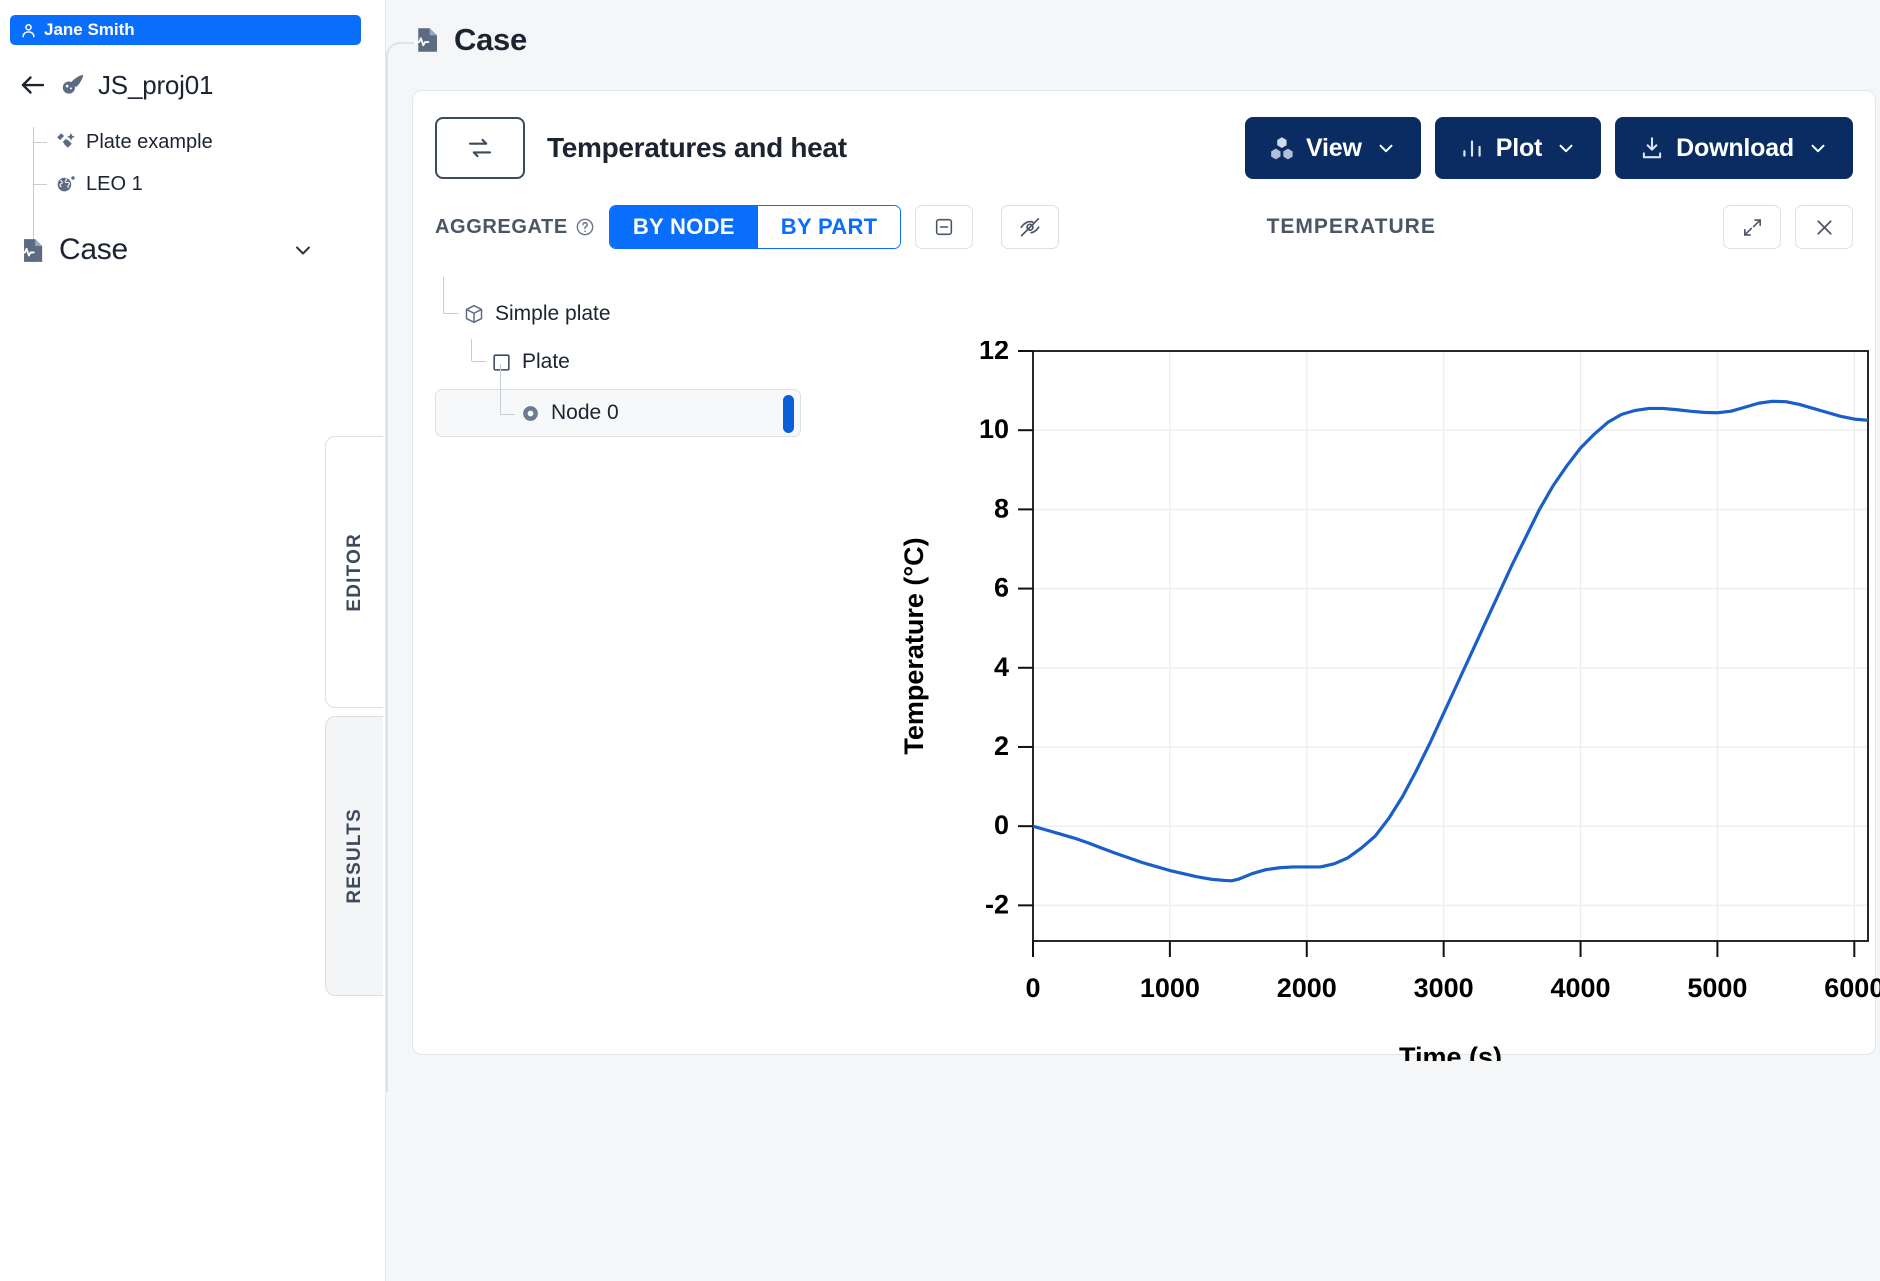  I want to click on aggregate-by-node-button: BY NODE, so click(683, 227).